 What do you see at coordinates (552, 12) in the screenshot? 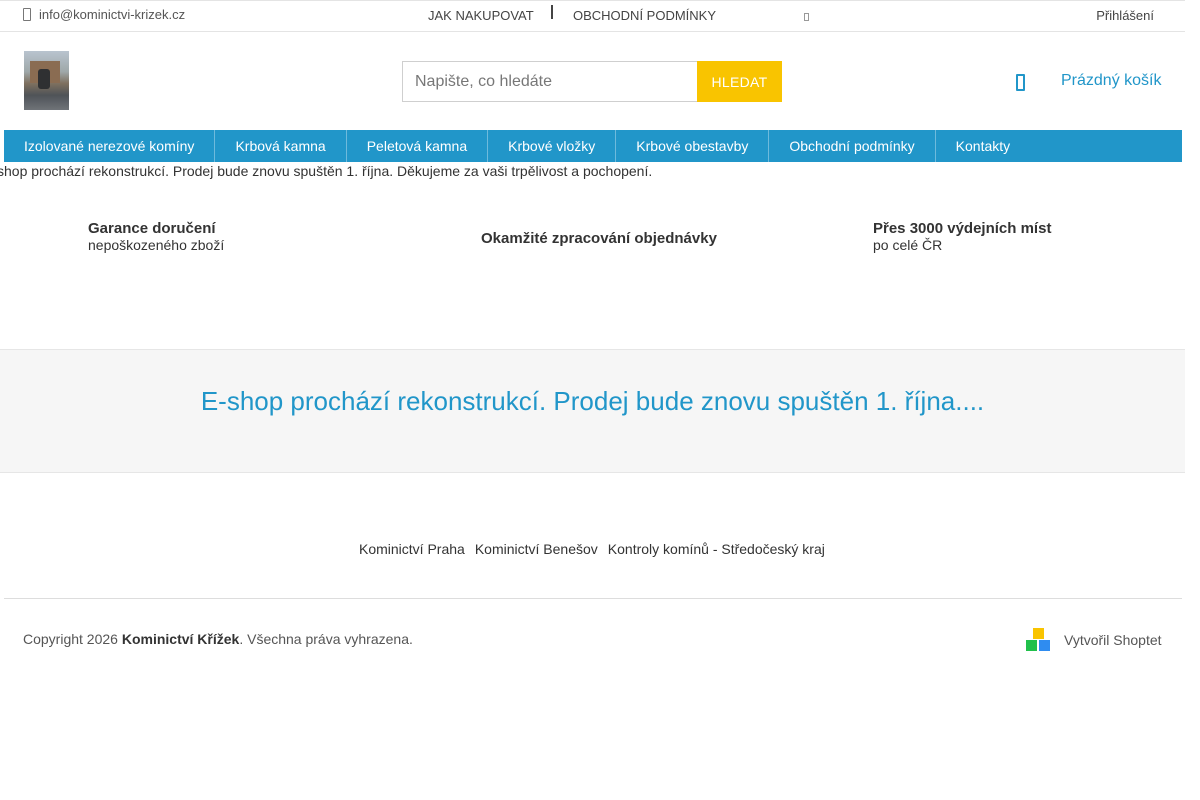
I see `topbar-separator` at bounding box center [552, 12].